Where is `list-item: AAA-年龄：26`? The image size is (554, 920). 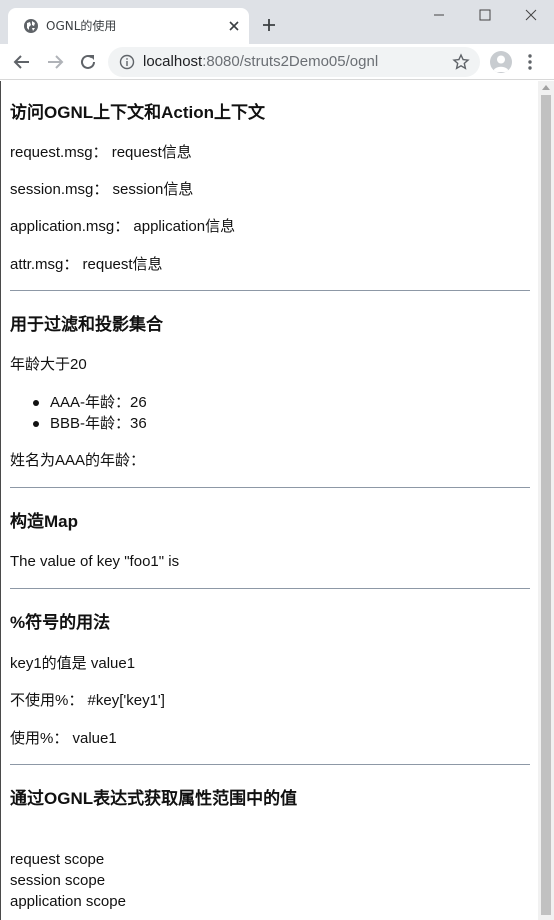
list-item: AAA-年龄：26 is located at coordinates (98, 402).